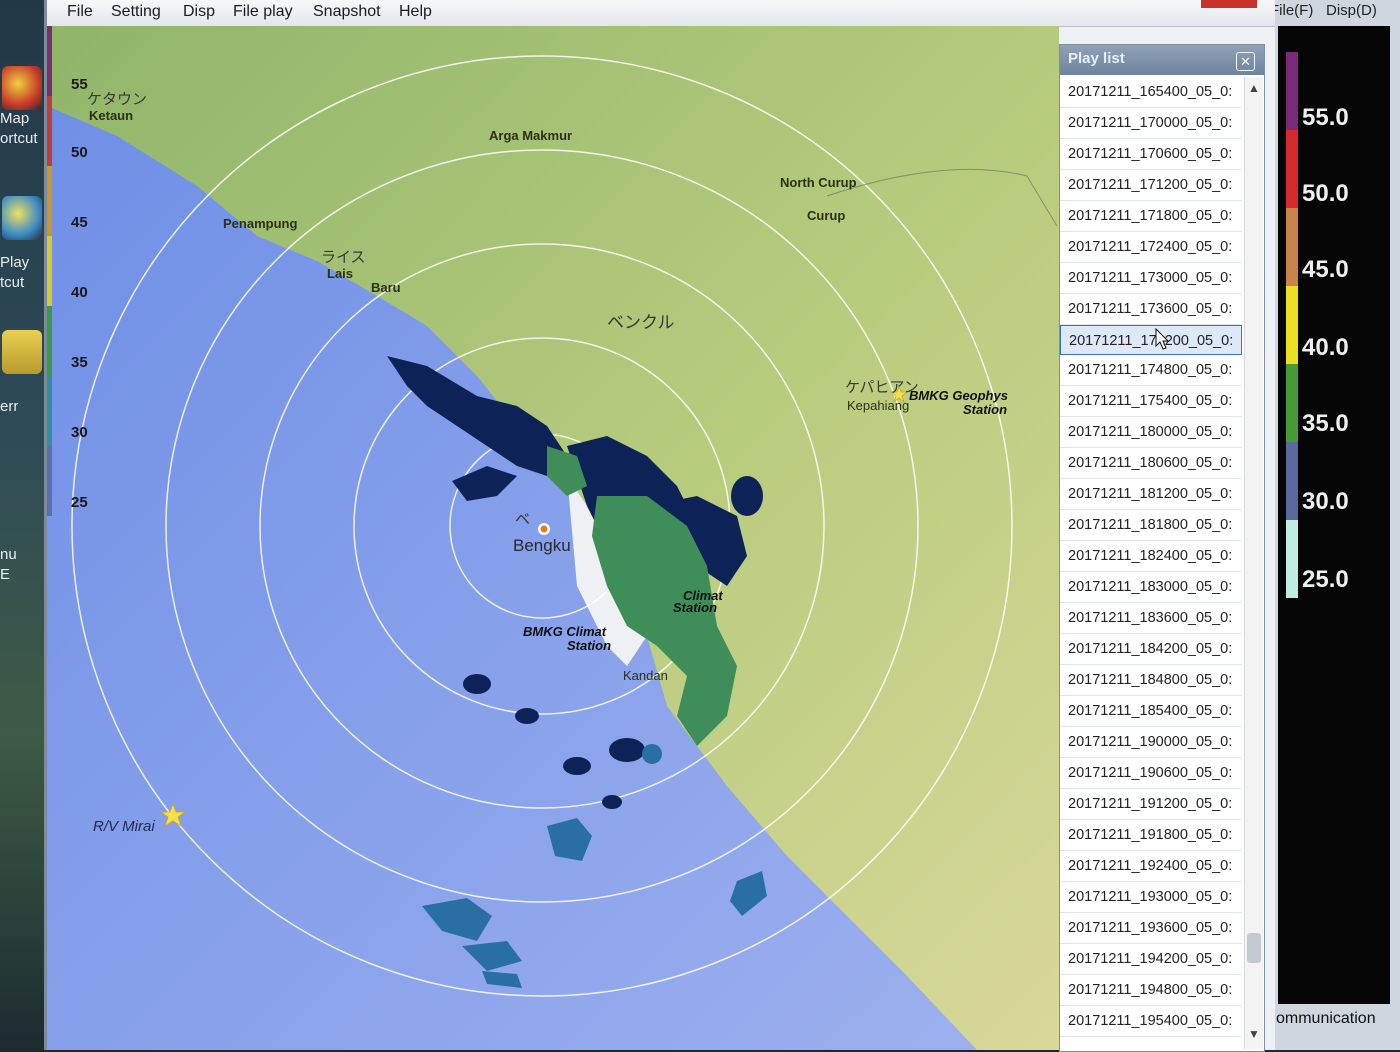 The height and width of the screenshot is (1052, 1400). Describe the element at coordinates (386, 287) in the screenshot. I see `place-label-baru: Baru` at that location.